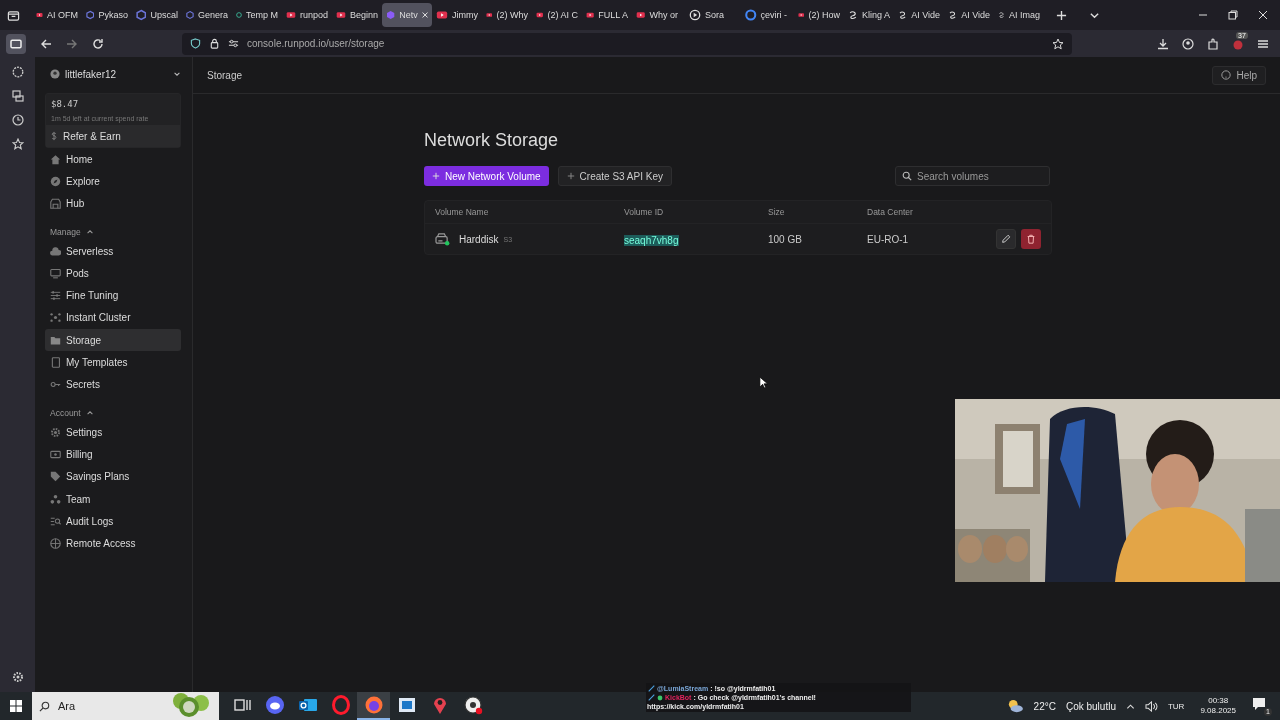 The width and height of the screenshot is (1280, 720). I want to click on table-cell-text: EU-RO-1, so click(888, 239).